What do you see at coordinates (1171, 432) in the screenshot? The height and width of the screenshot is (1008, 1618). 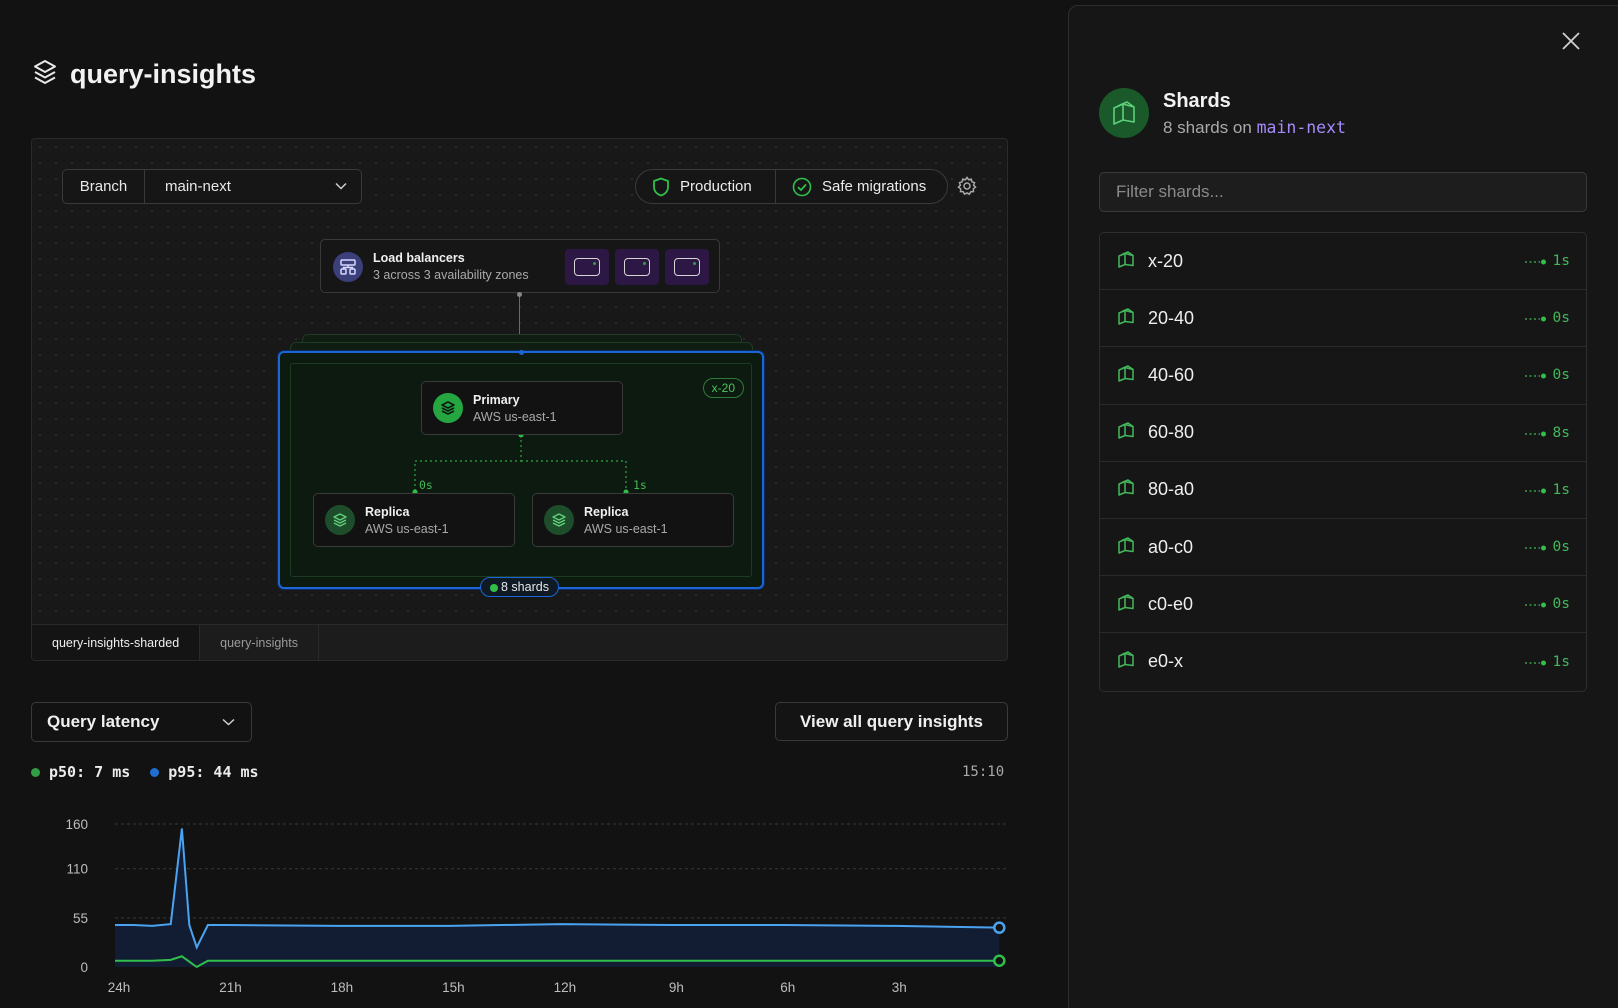 I see `shard-name: 60-80` at bounding box center [1171, 432].